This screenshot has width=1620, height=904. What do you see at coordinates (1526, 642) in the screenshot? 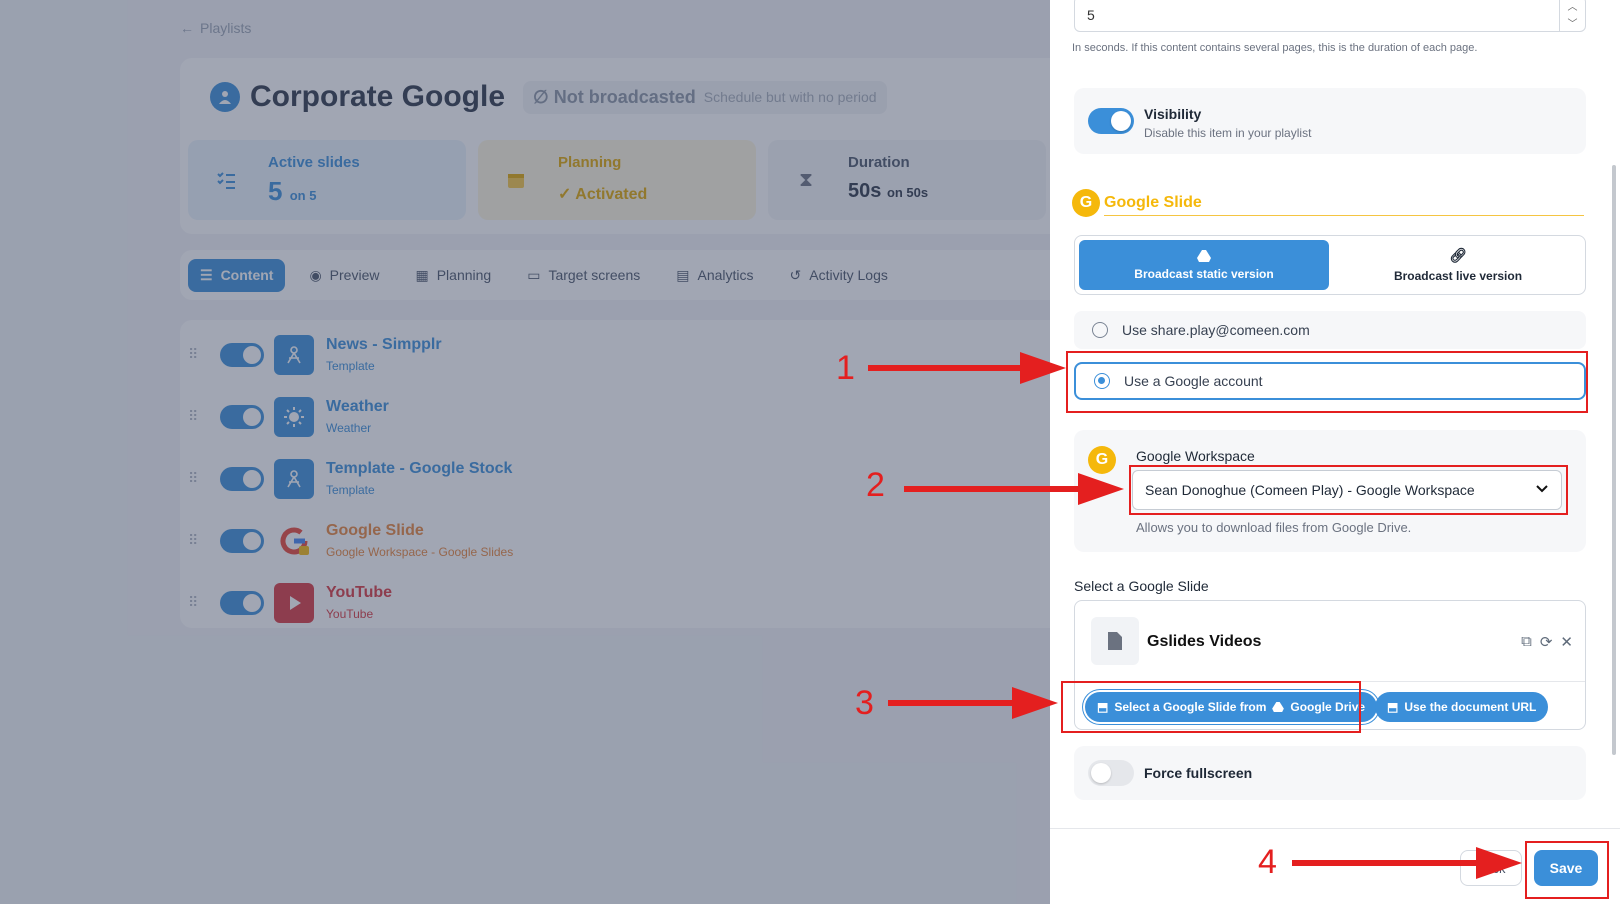
I see `external-link-icon: ⧉` at bounding box center [1526, 642].